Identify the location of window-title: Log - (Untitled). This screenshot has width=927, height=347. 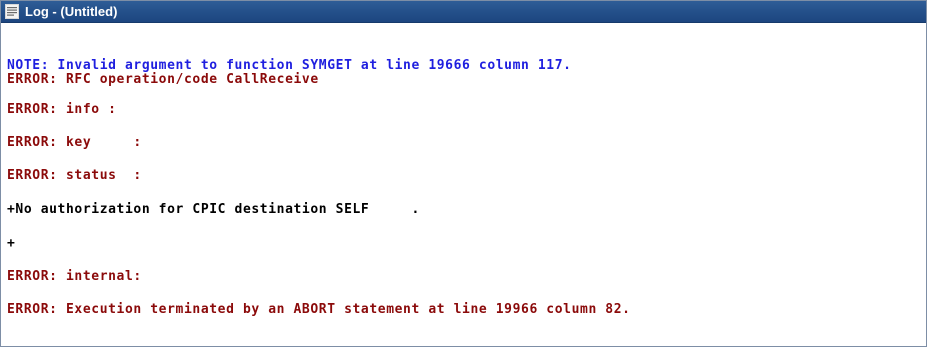
(71, 11).